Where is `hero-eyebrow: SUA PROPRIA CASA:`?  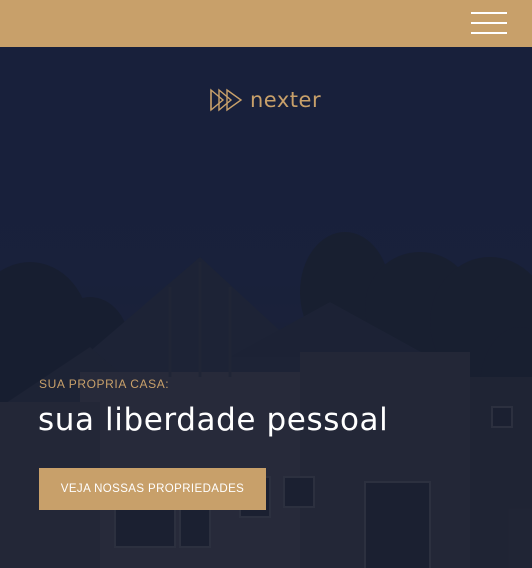 hero-eyebrow: SUA PROPRIA CASA: is located at coordinates (104, 384).